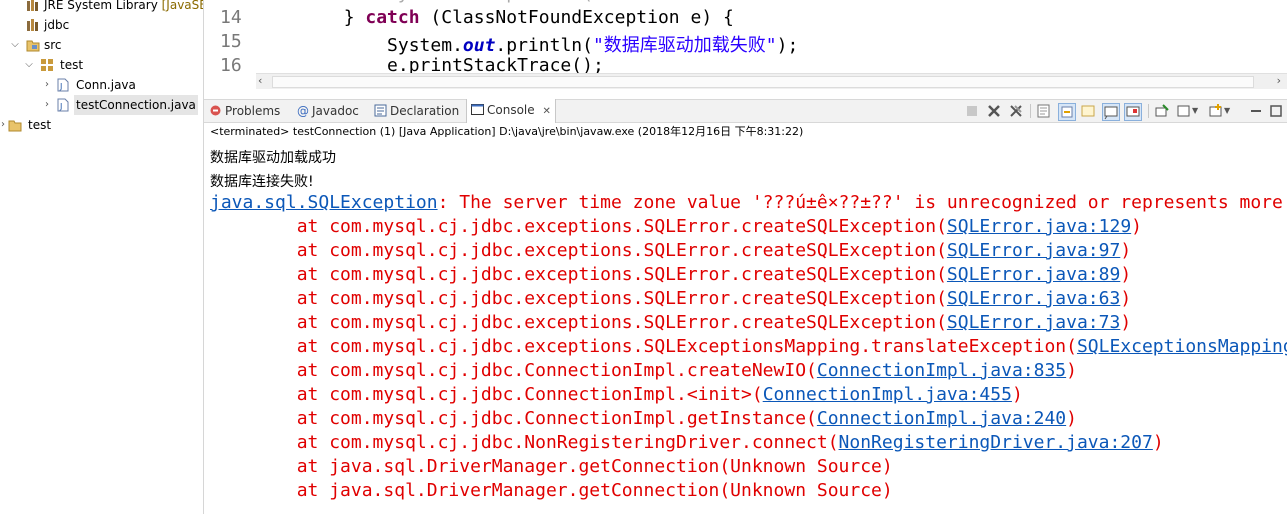 This screenshot has width=1287, height=514. What do you see at coordinates (1088, 111) in the screenshot?
I see `word-wrap-icon` at bounding box center [1088, 111].